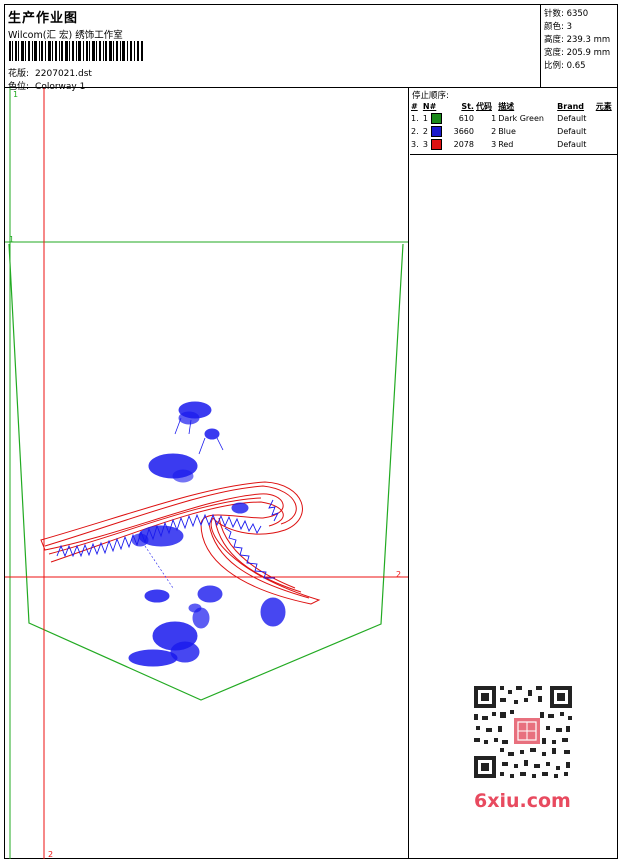  Describe the element at coordinates (499, 144) in the screenshot. I see `table-row: 3. 3 2078 3 Red Default` at that location.